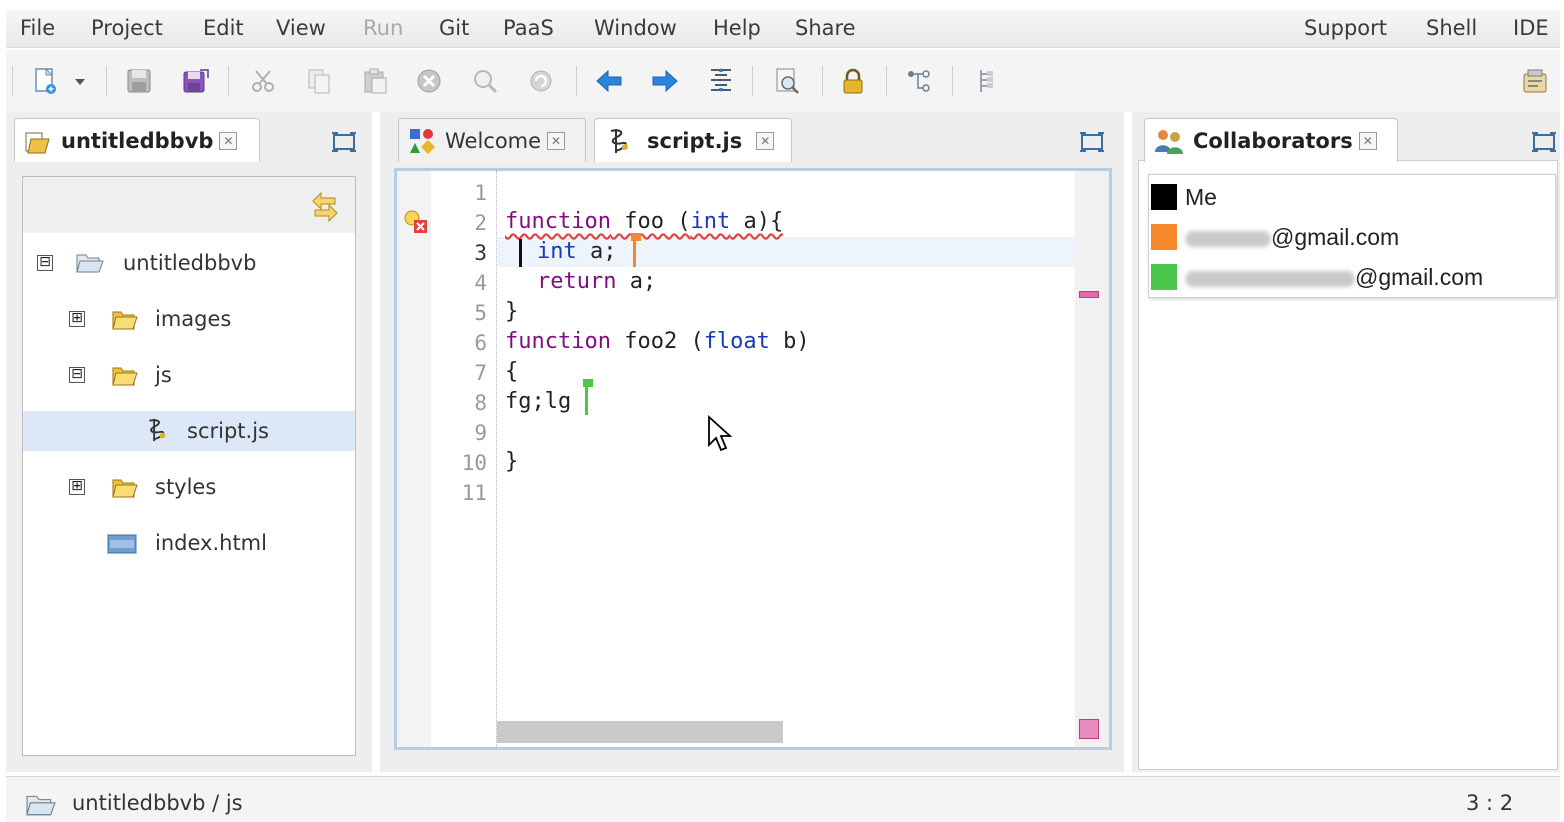  I want to click on code-line-10: }, so click(512, 461).